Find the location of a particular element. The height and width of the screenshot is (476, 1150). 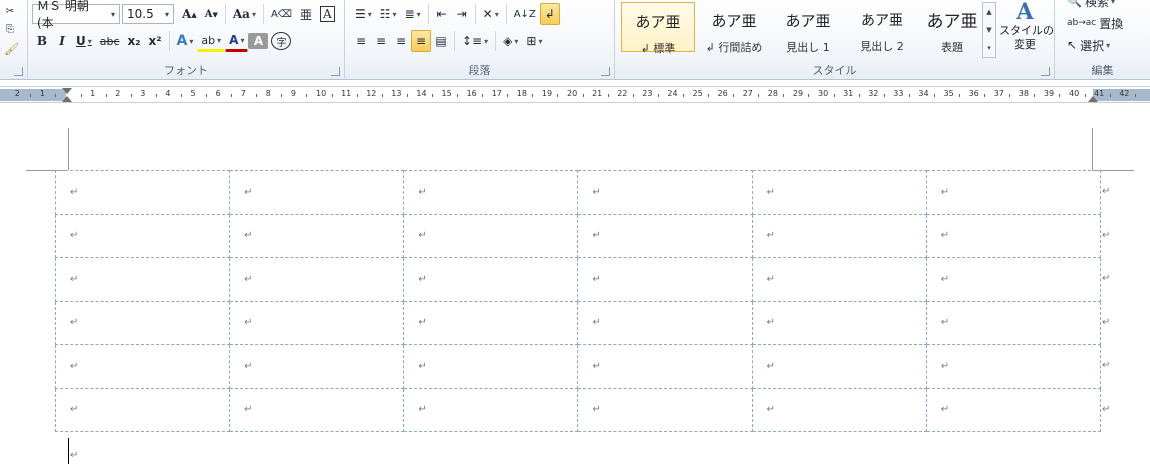

gallery-scroll: ▲ ▼ ▾ is located at coordinates (989, 30).